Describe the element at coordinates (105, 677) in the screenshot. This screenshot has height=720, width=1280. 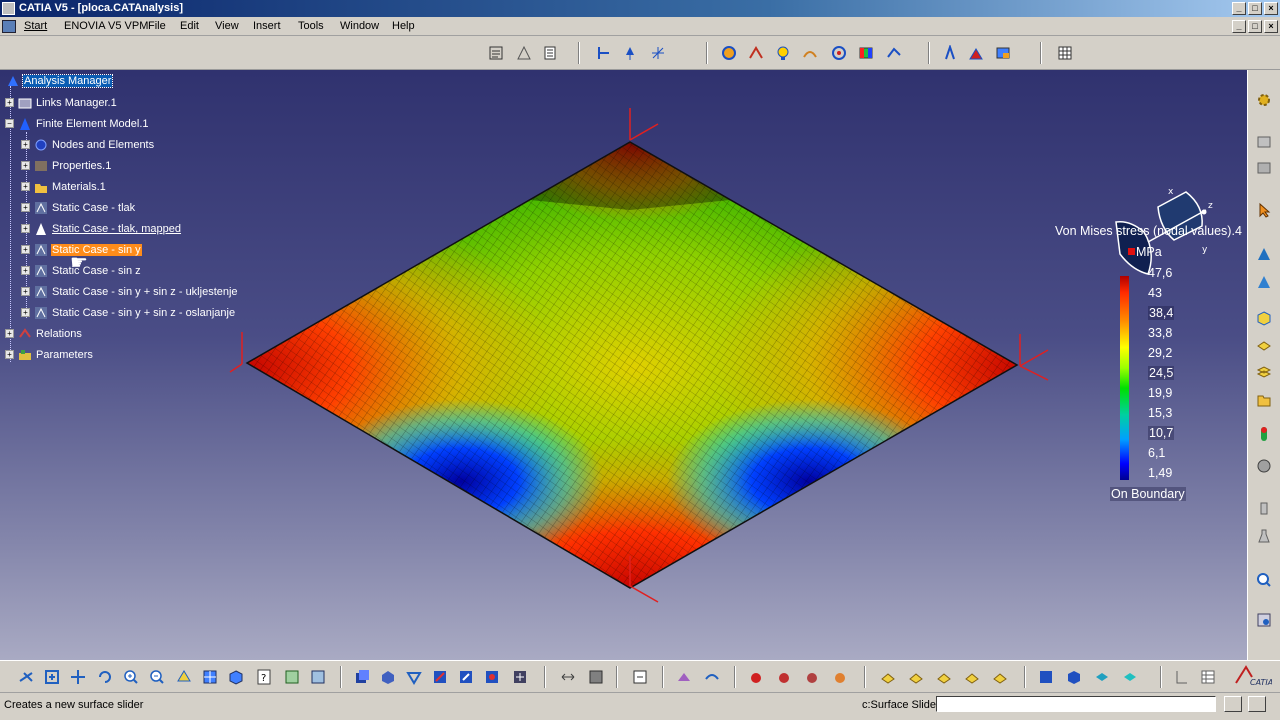
I see `rotate-icon` at that location.